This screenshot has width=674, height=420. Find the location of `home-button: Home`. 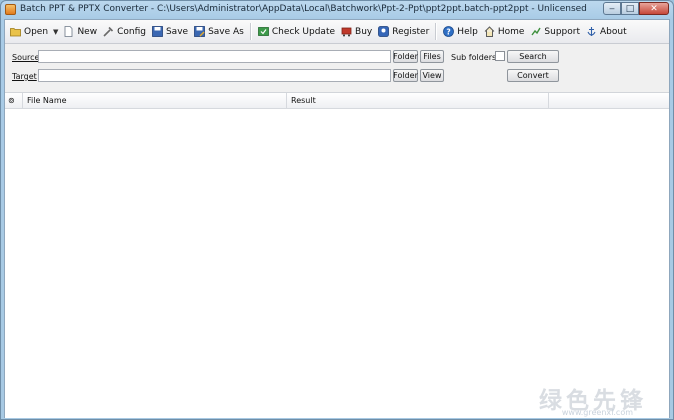

home-button: Home is located at coordinates (504, 32).